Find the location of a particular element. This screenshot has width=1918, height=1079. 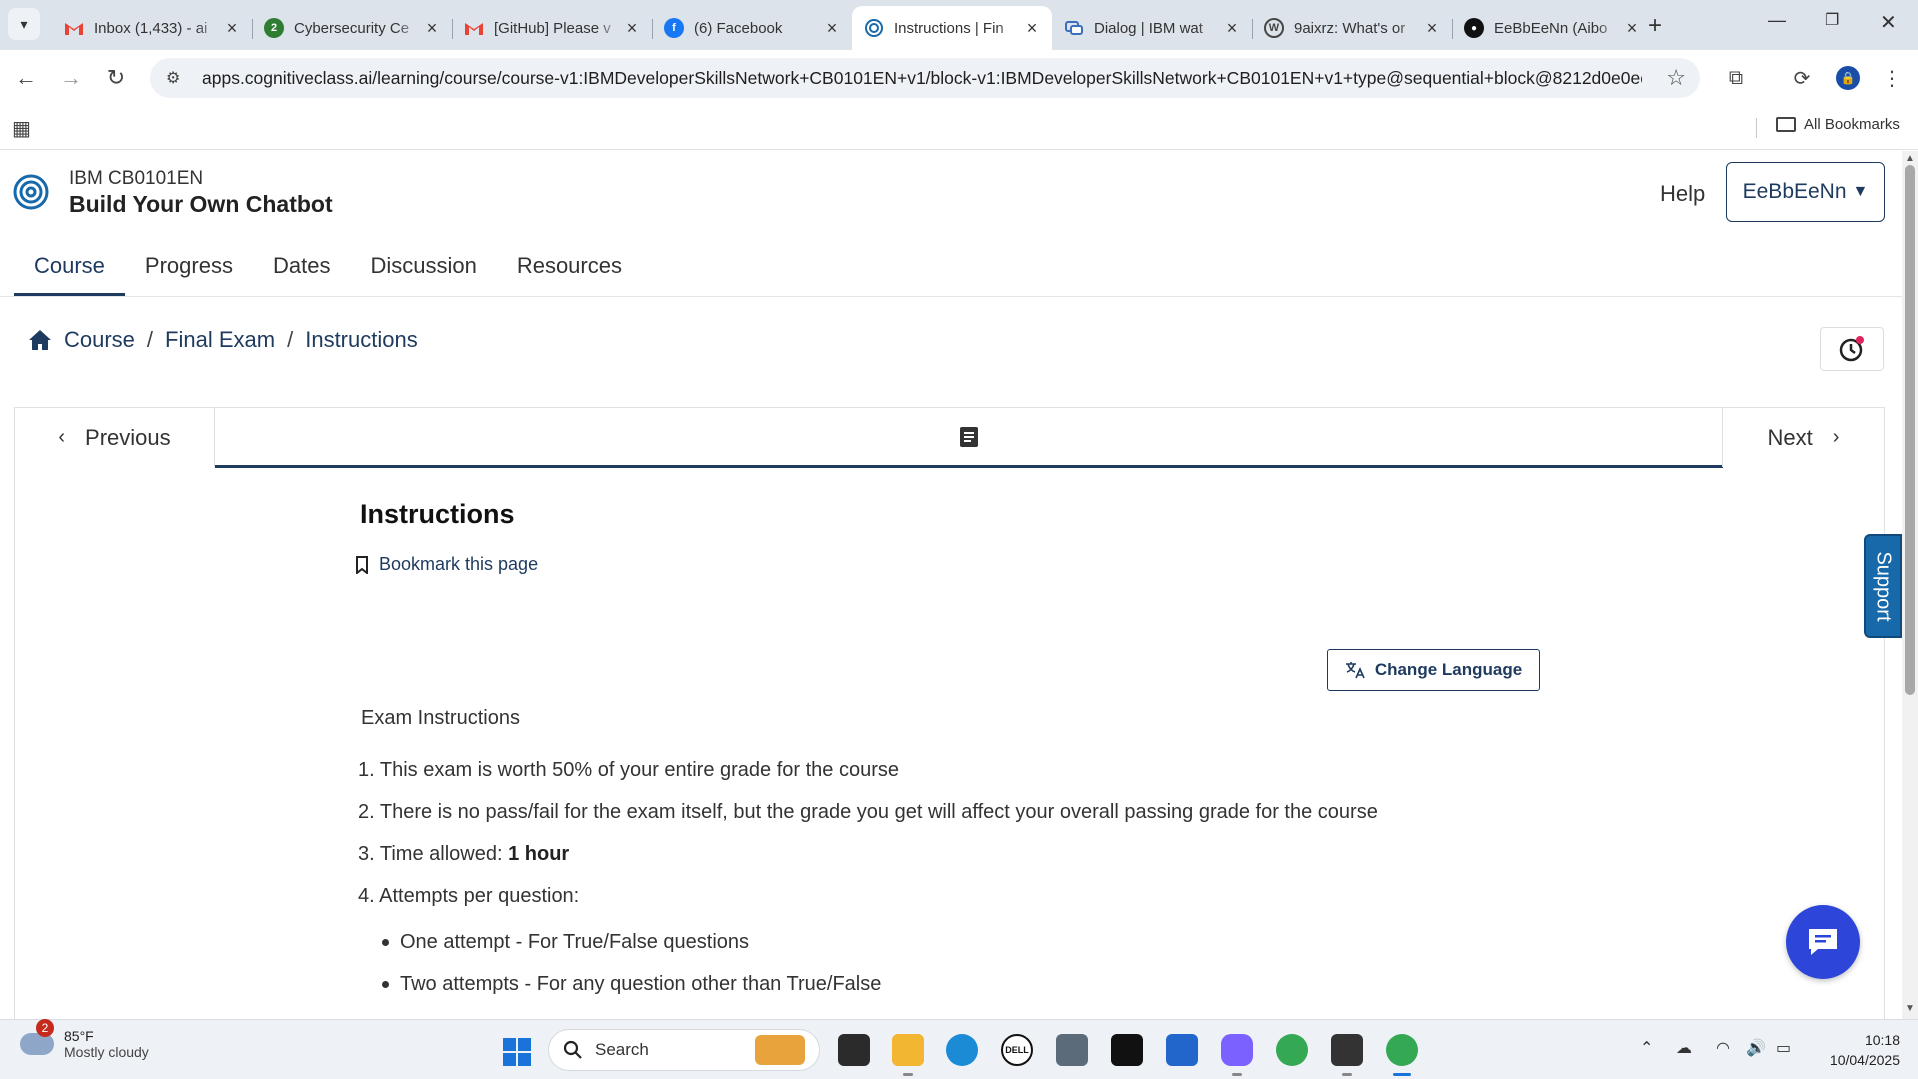

scroll-thumb is located at coordinates (1910, 430).